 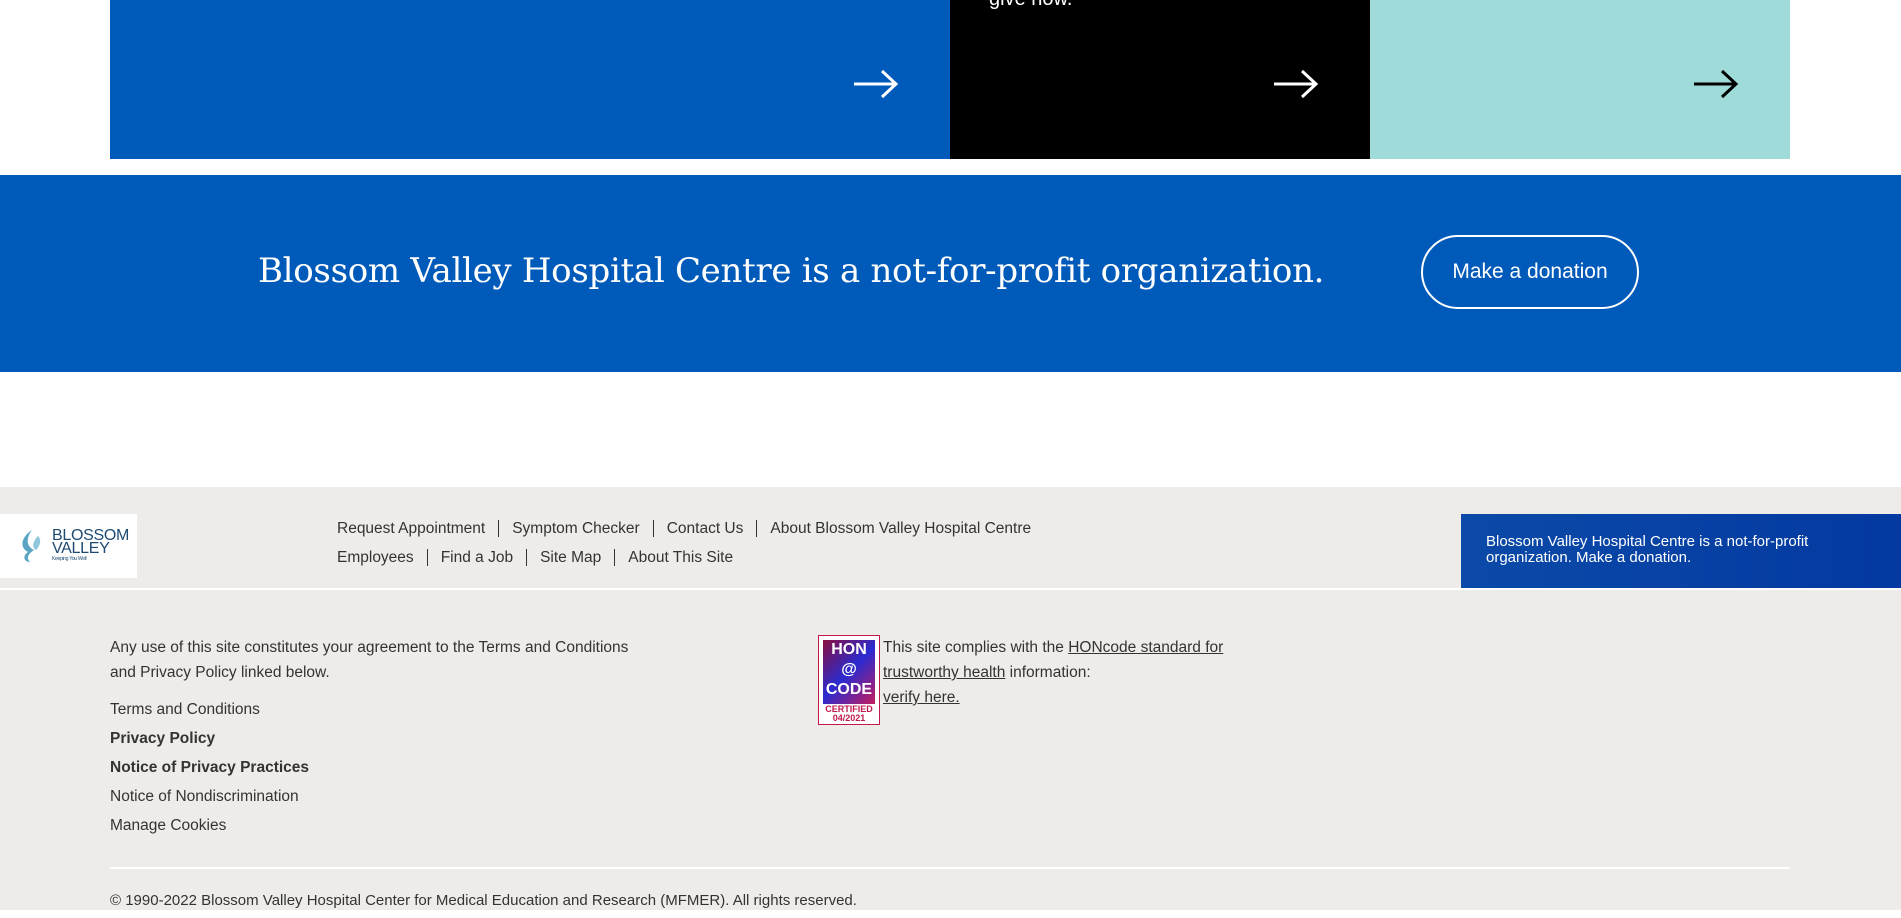 I want to click on privacy-practices-link: Notice of Privacy Practices, so click(x=209, y=767).